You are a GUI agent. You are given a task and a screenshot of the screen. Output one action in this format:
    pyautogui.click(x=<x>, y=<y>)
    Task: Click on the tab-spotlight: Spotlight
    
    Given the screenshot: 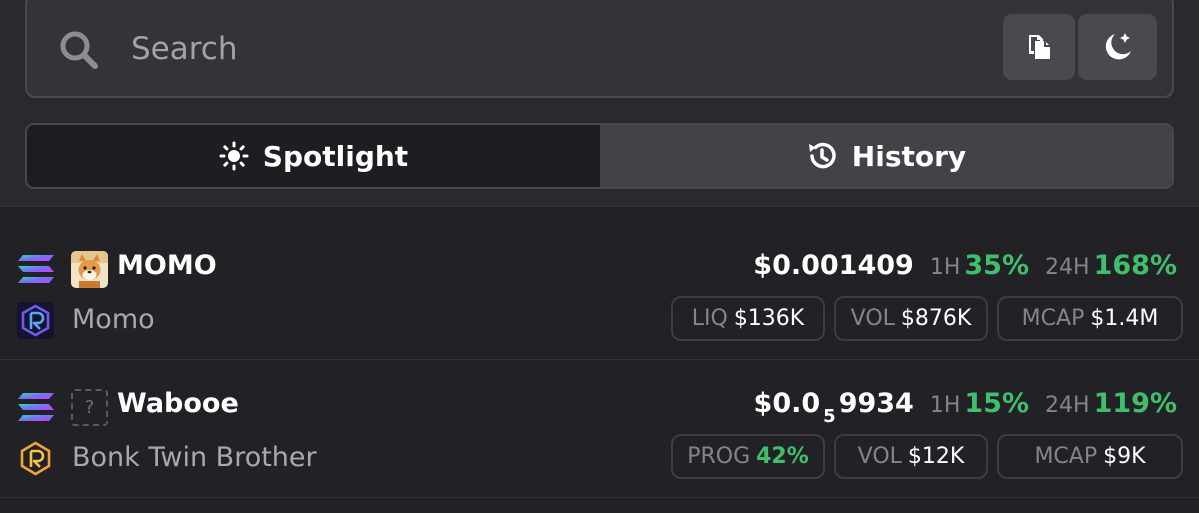 What is the action you would take?
    pyautogui.click(x=313, y=156)
    